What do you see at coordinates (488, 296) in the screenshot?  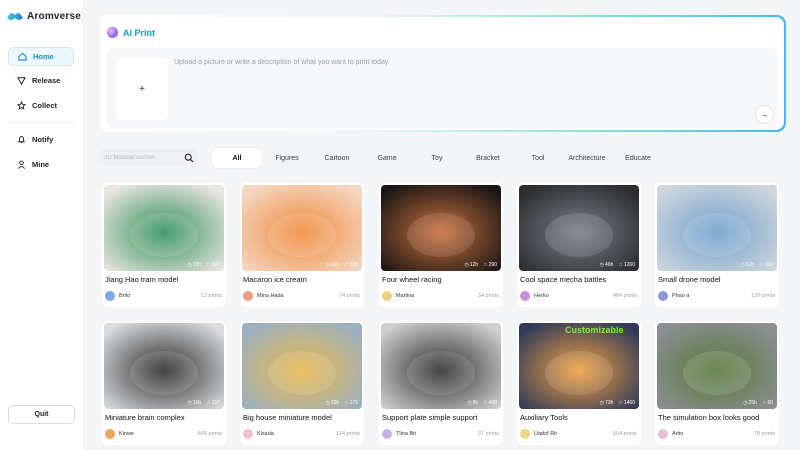 I see `print-count: 34 prints` at bounding box center [488, 296].